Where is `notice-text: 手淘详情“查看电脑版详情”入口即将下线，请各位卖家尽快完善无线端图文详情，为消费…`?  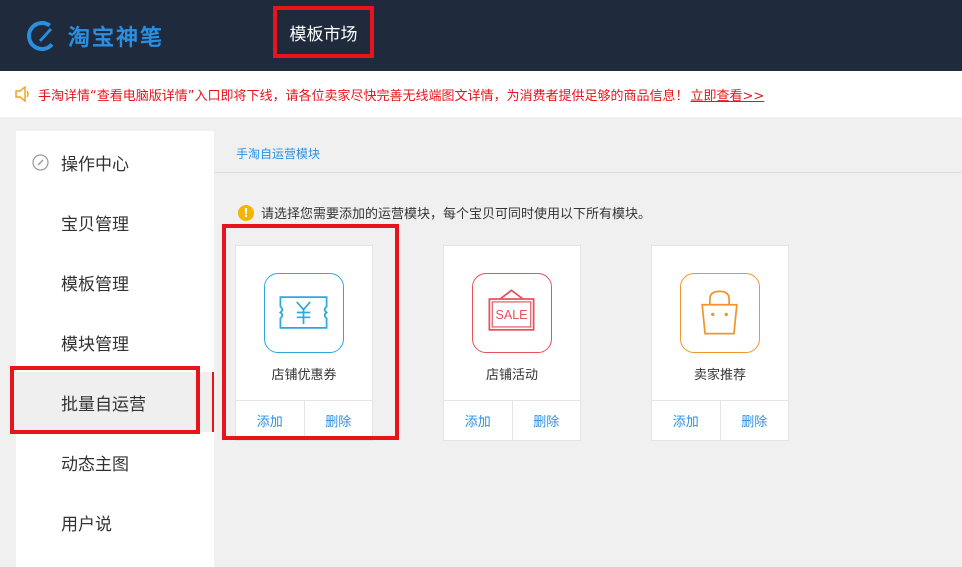
notice-text: 手淘详情“查看电脑版详情”入口即将下线，请各位卖家尽快完善无线端图文详情，为消费… is located at coordinates (363, 96).